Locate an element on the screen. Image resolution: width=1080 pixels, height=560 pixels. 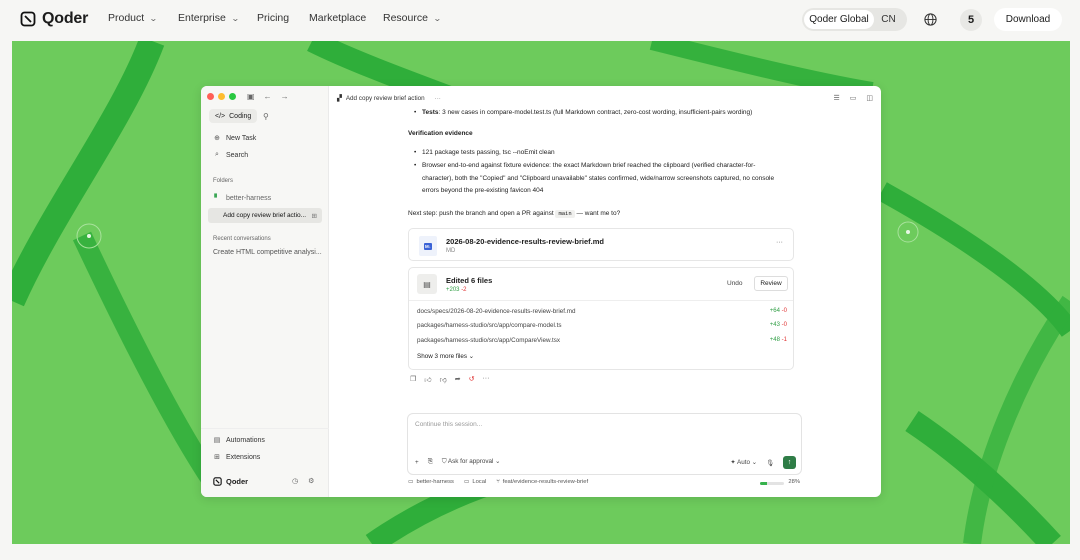
undo-button: Undo is located at coordinates (735, 283).